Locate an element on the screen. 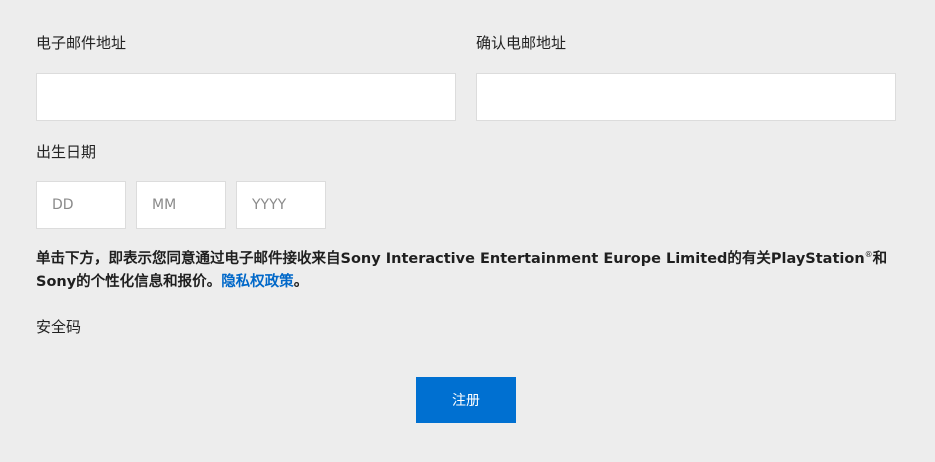  birth-year-field is located at coordinates (281, 205).